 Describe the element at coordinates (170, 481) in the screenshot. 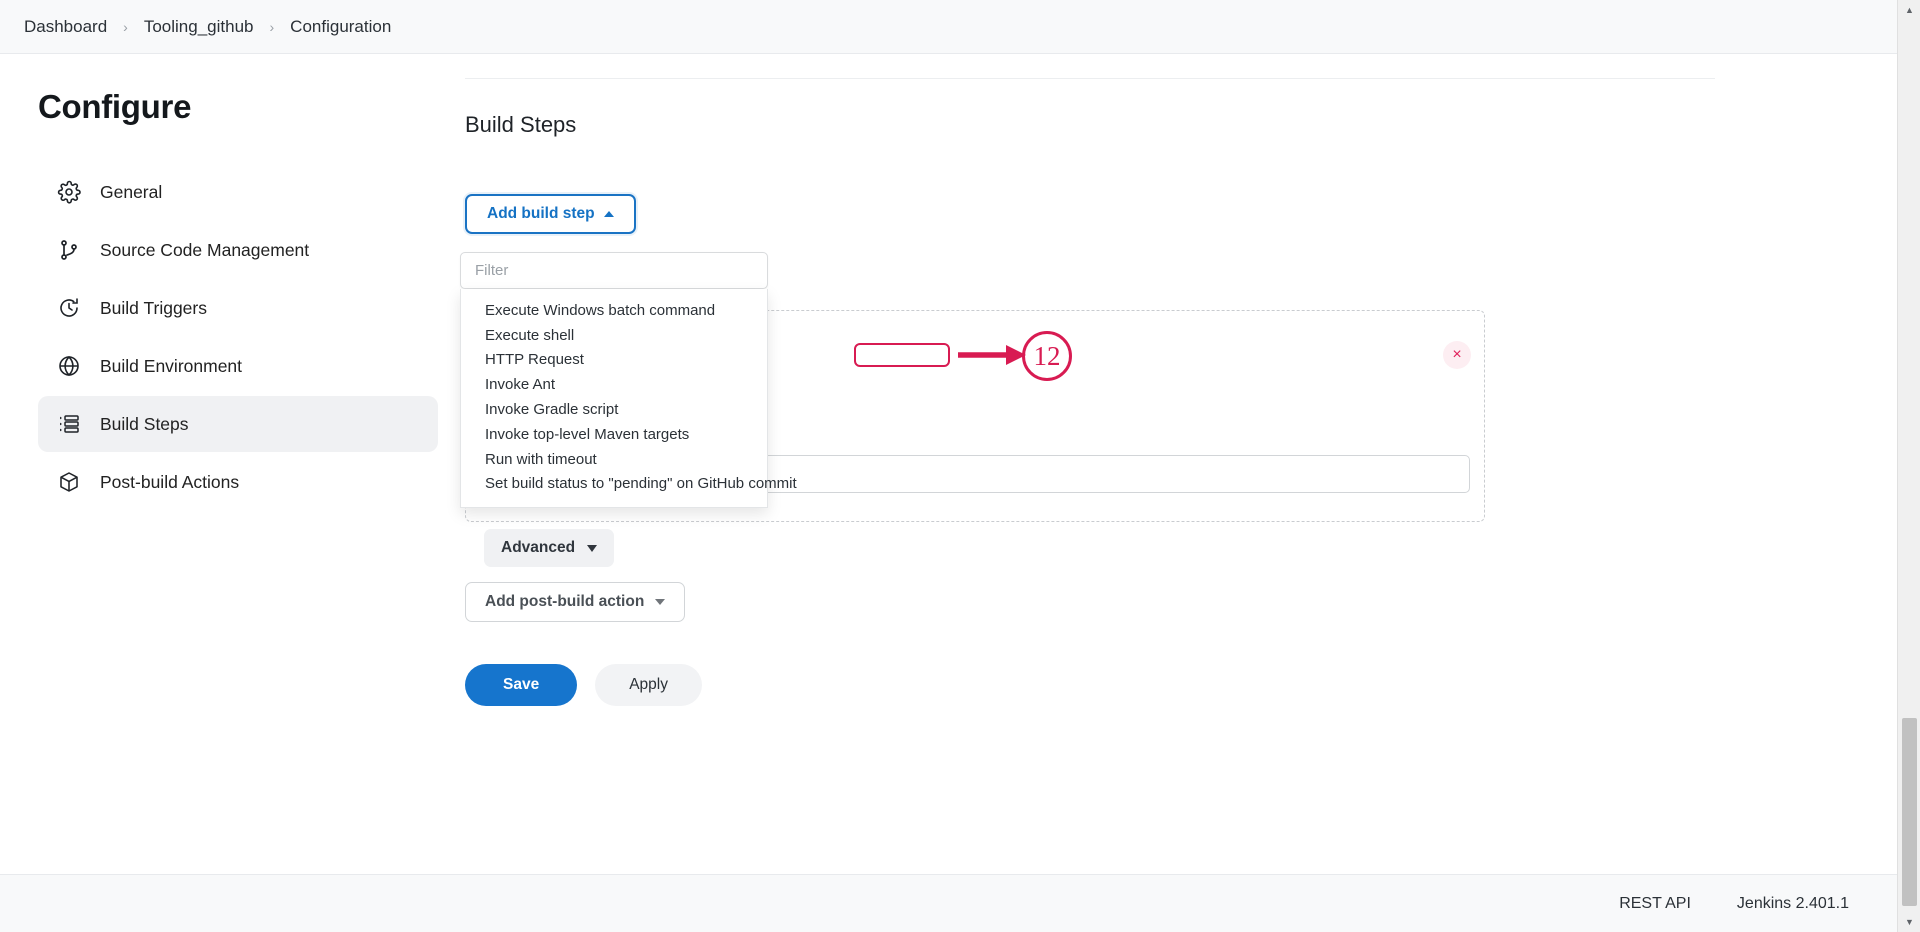

I see `sidebar-item-label: Post-build Actions` at that location.